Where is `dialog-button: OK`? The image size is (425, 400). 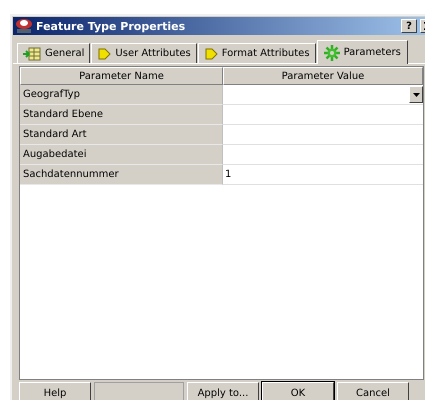 dialog-button: OK is located at coordinates (298, 391).